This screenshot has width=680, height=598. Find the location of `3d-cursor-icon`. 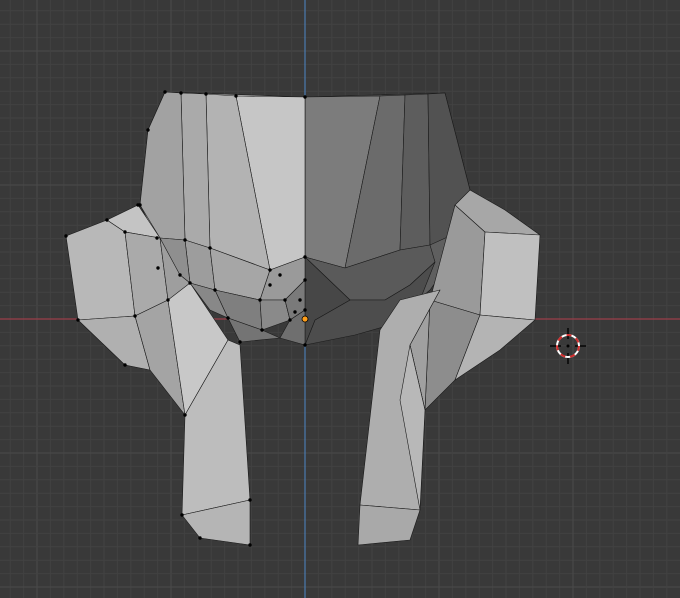

3d-cursor-icon is located at coordinates (568, 346).